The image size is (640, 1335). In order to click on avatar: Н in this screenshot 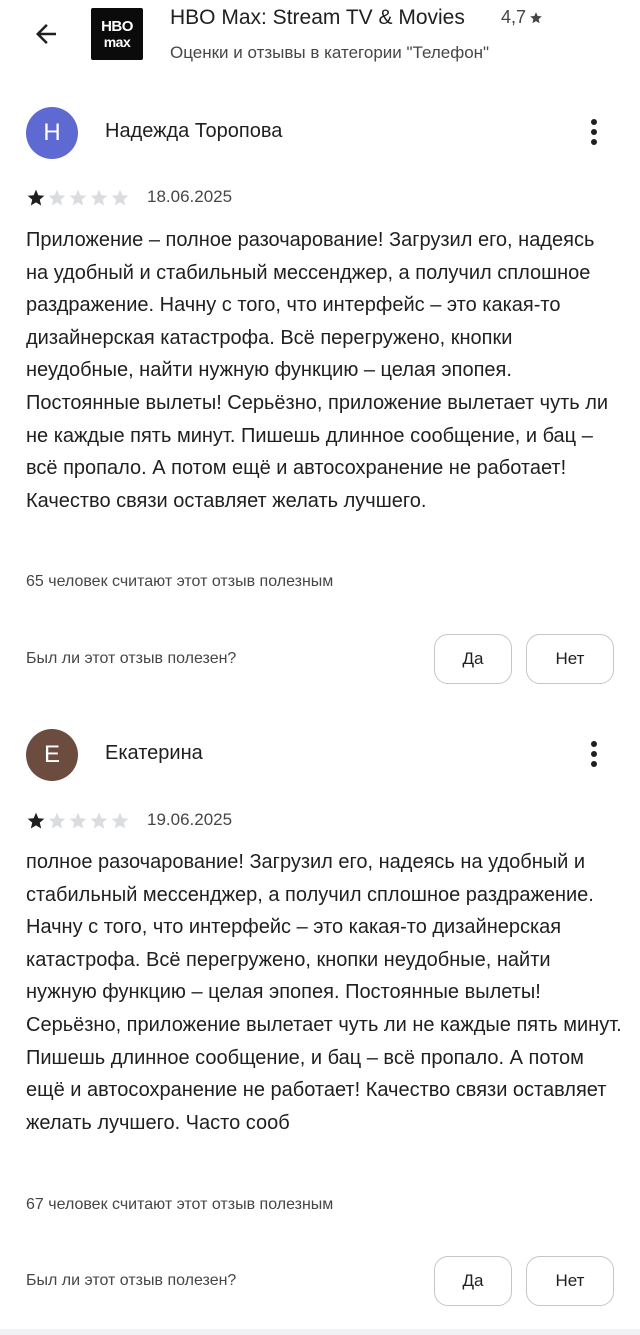, I will do `click(52, 133)`.